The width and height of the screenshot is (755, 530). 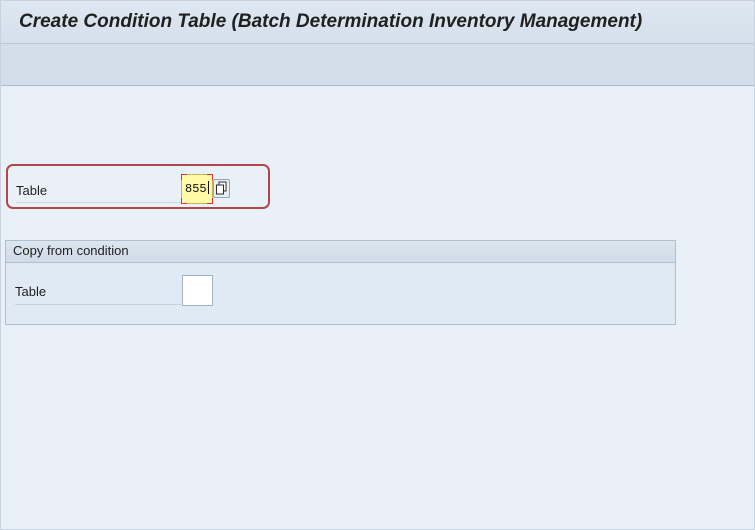 What do you see at coordinates (340, 252) in the screenshot?
I see `group-title: Copy from condition` at bounding box center [340, 252].